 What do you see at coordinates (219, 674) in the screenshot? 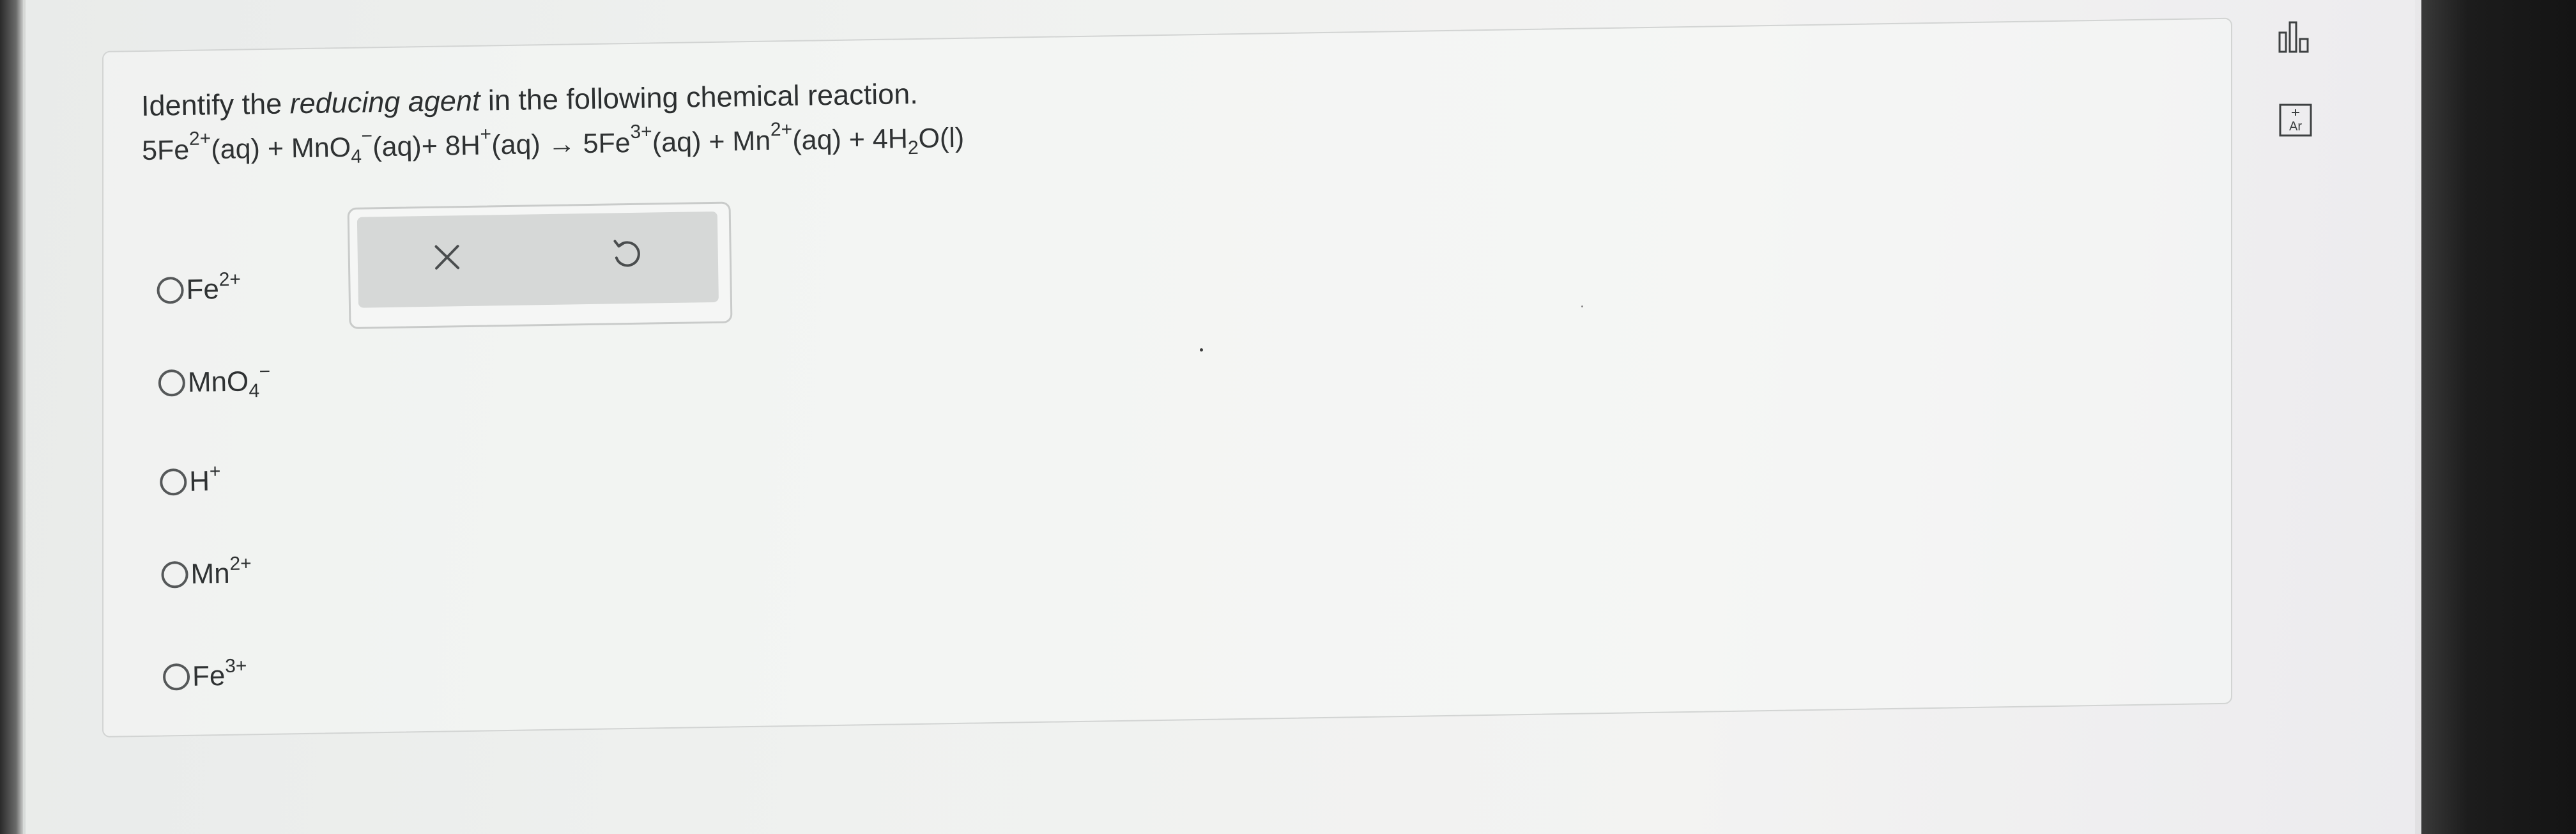
I see `option-label: Fe3+` at bounding box center [219, 674].